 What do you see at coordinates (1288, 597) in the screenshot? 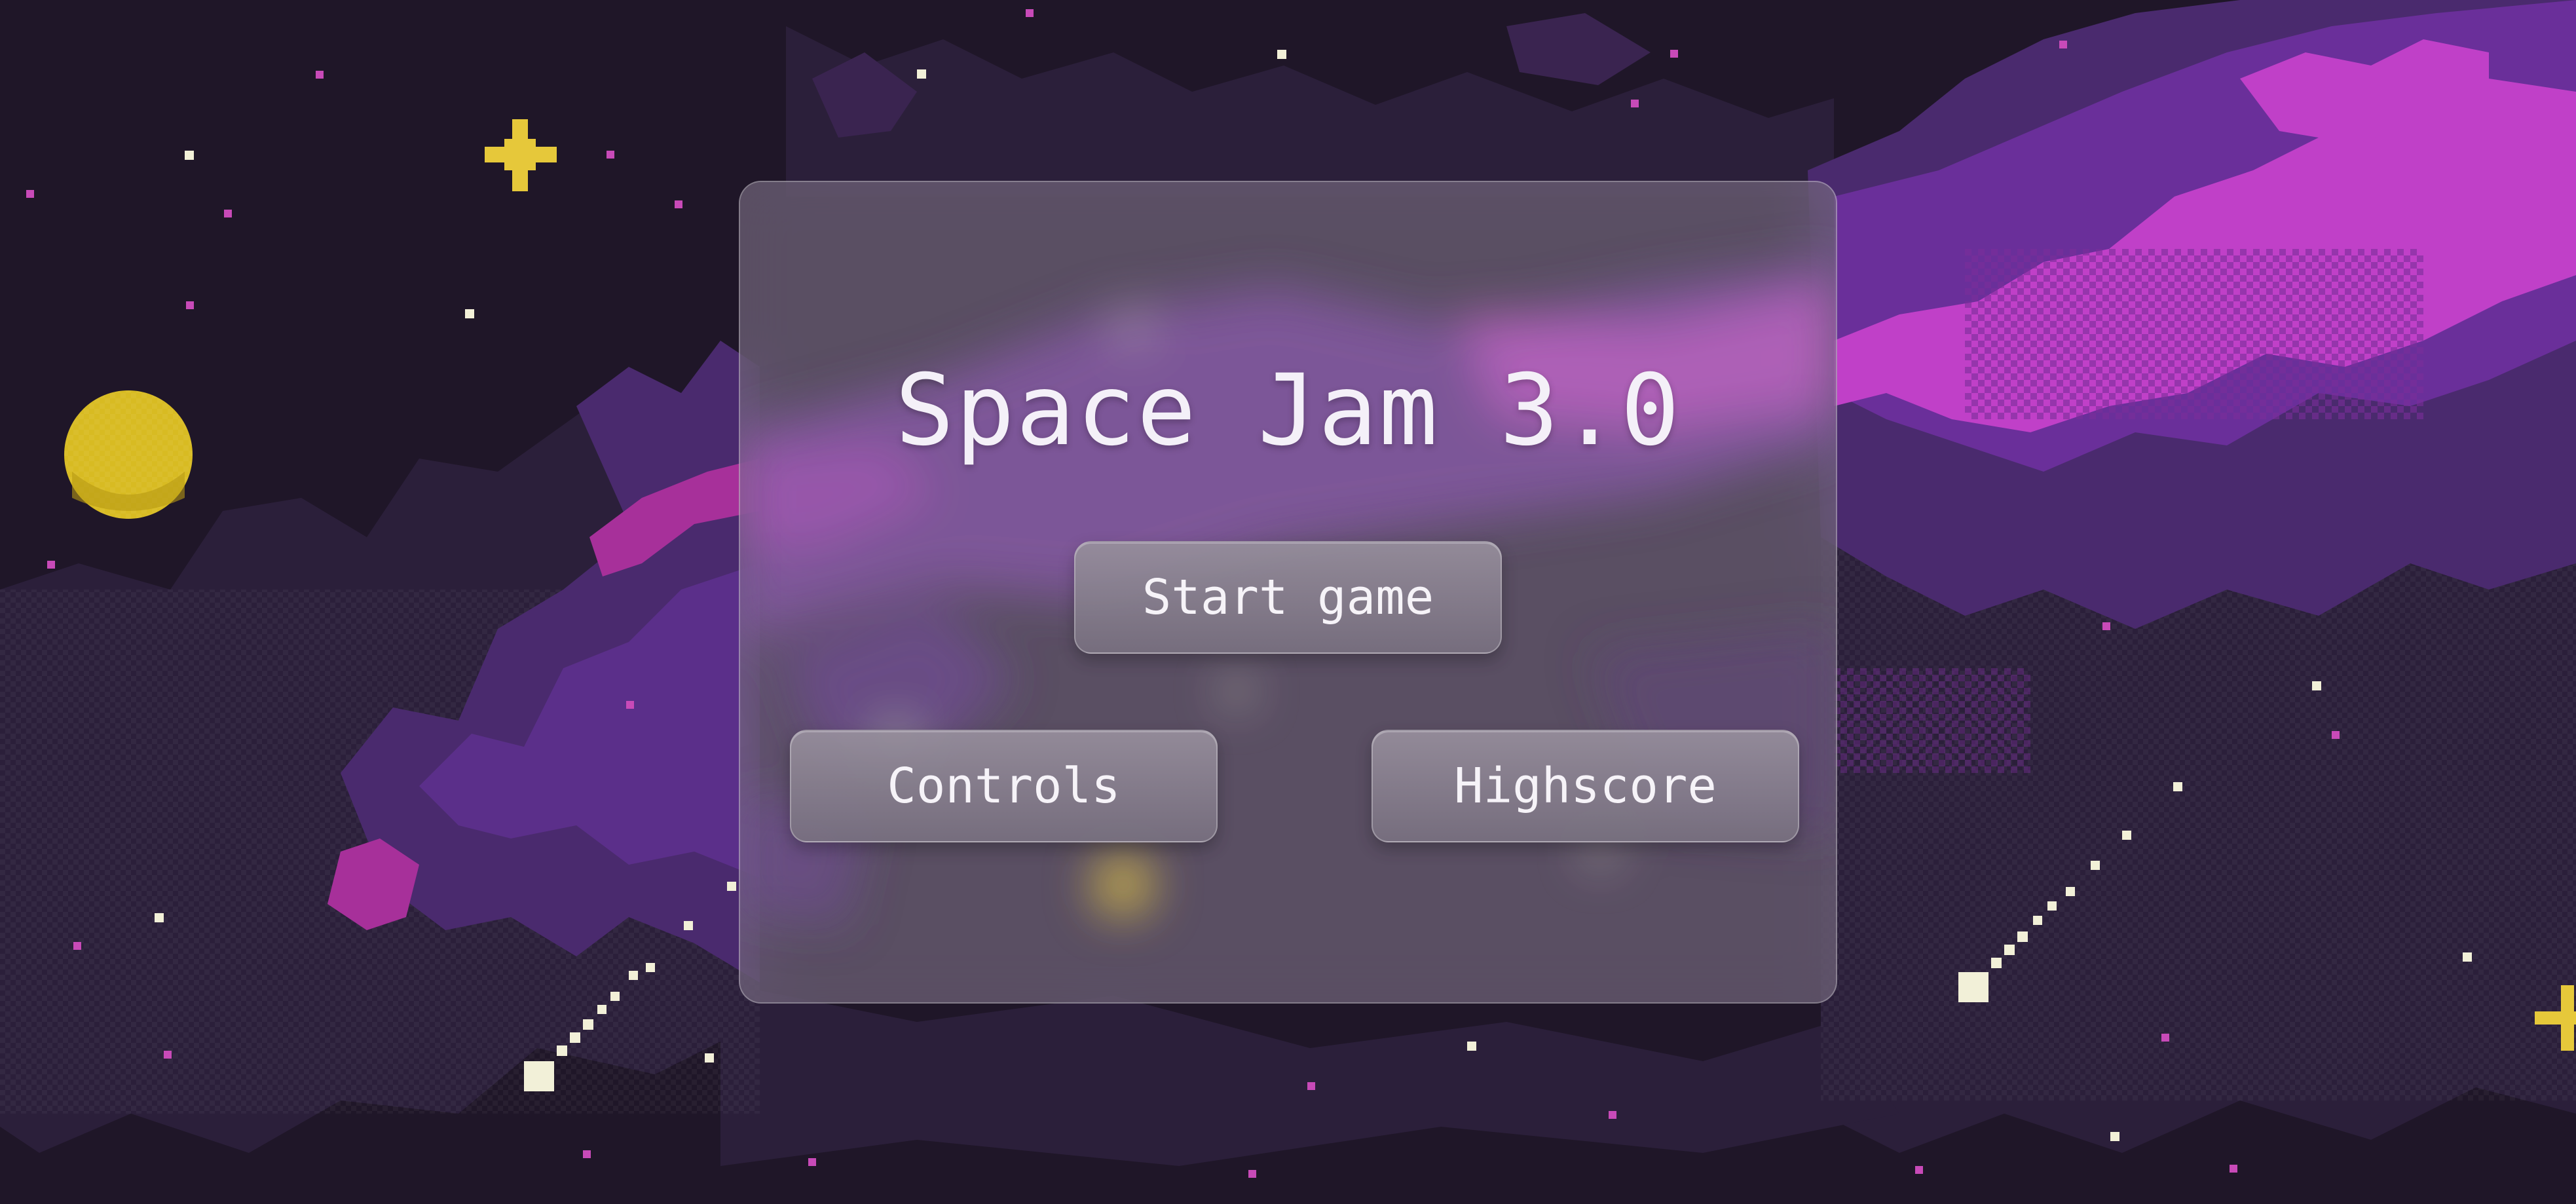
I see `start-game-button: Start game` at bounding box center [1288, 597].